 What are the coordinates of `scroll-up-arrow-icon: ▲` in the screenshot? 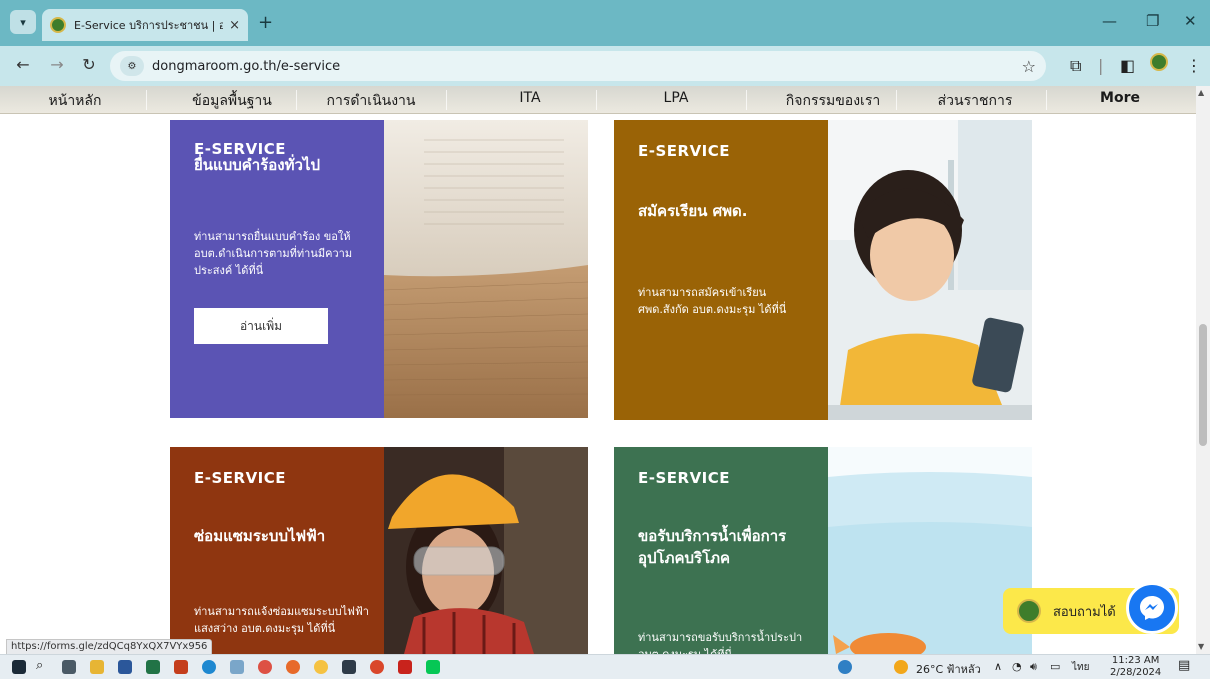 It's located at (1201, 92).